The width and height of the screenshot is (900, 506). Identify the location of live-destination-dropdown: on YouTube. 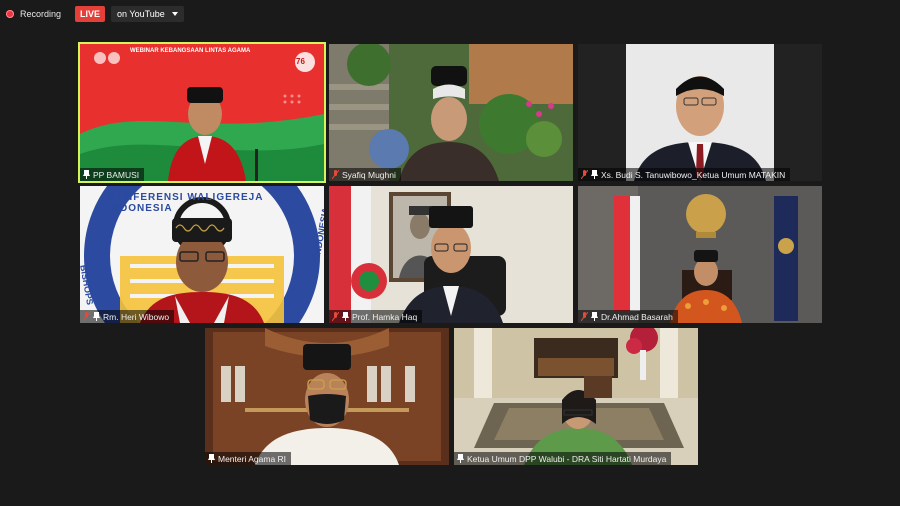
(147, 14).